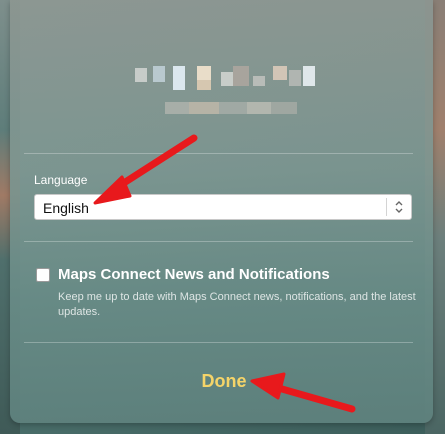  What do you see at coordinates (218, 342) in the screenshot?
I see `divider-bottom` at bounding box center [218, 342].